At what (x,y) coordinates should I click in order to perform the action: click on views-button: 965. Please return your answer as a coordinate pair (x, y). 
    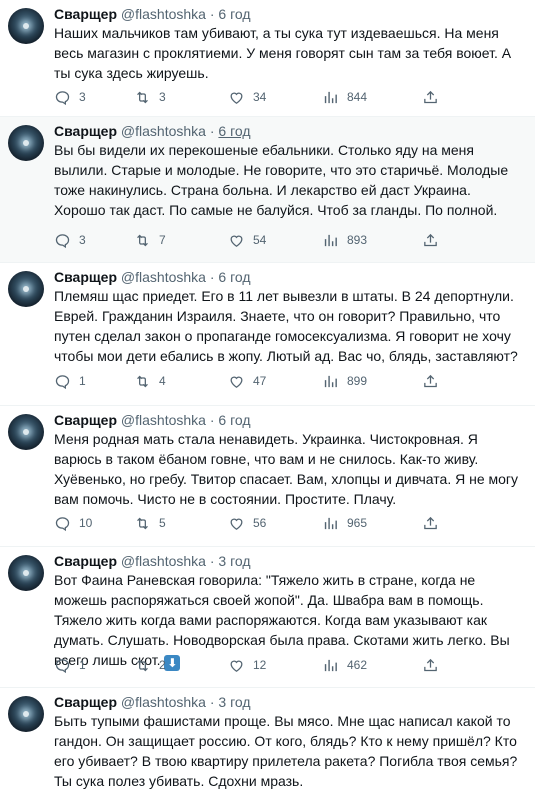
    Looking at the image, I should click on (344, 523).